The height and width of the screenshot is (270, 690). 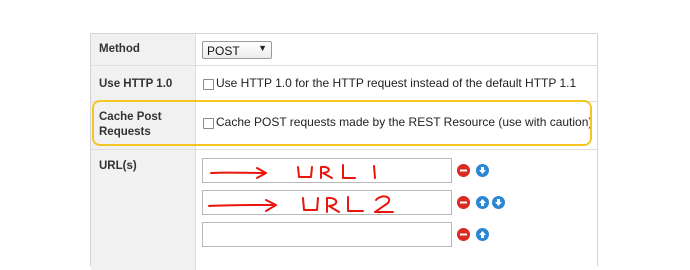 I want to click on move-url-1-down-button, so click(x=482, y=170).